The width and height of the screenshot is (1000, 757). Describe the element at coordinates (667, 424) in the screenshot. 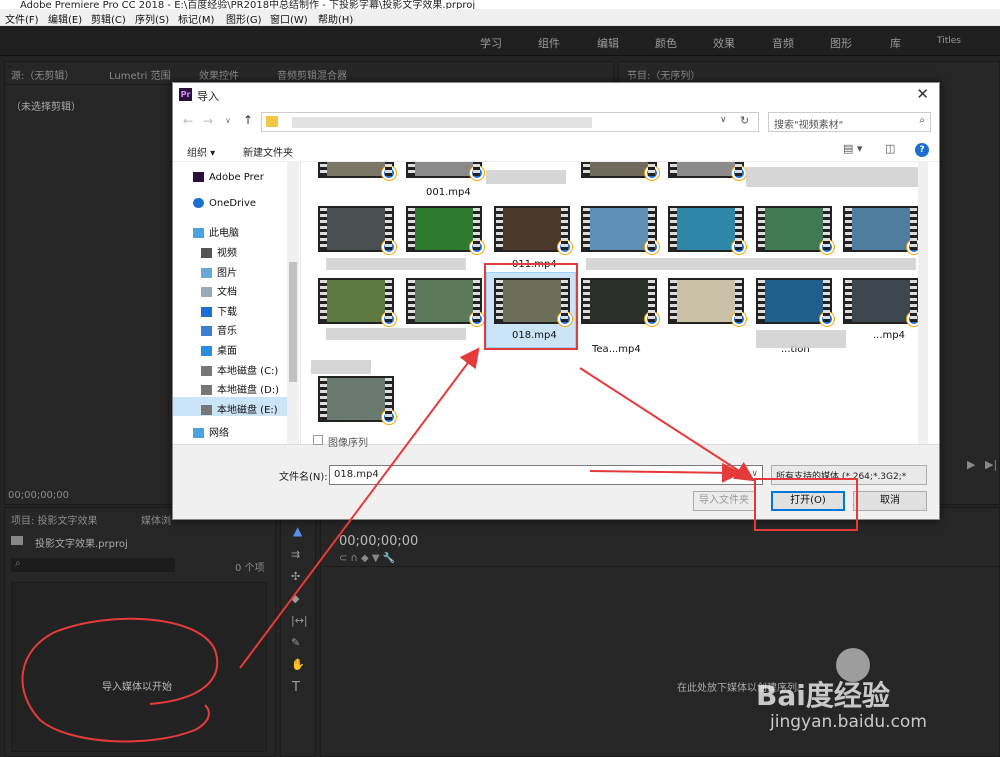

I see `annotation-arrow-to-open` at that location.